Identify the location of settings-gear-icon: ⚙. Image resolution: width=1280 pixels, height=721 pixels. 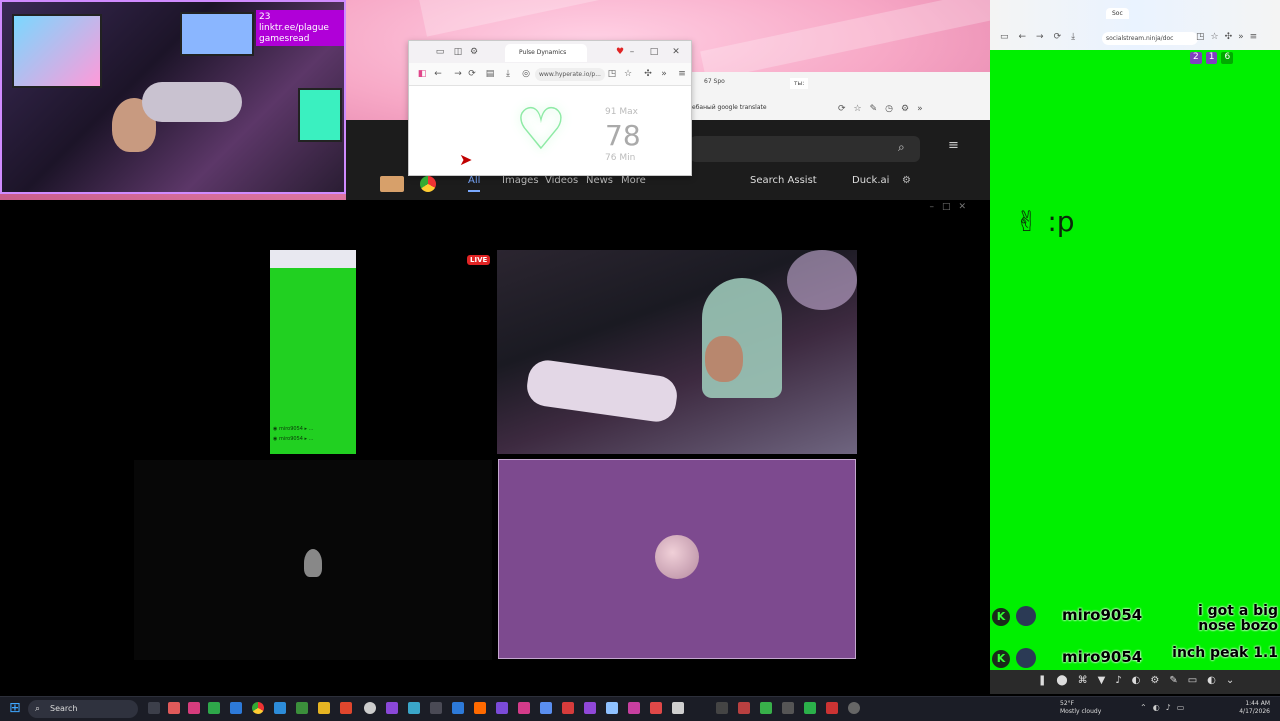
(906, 180).